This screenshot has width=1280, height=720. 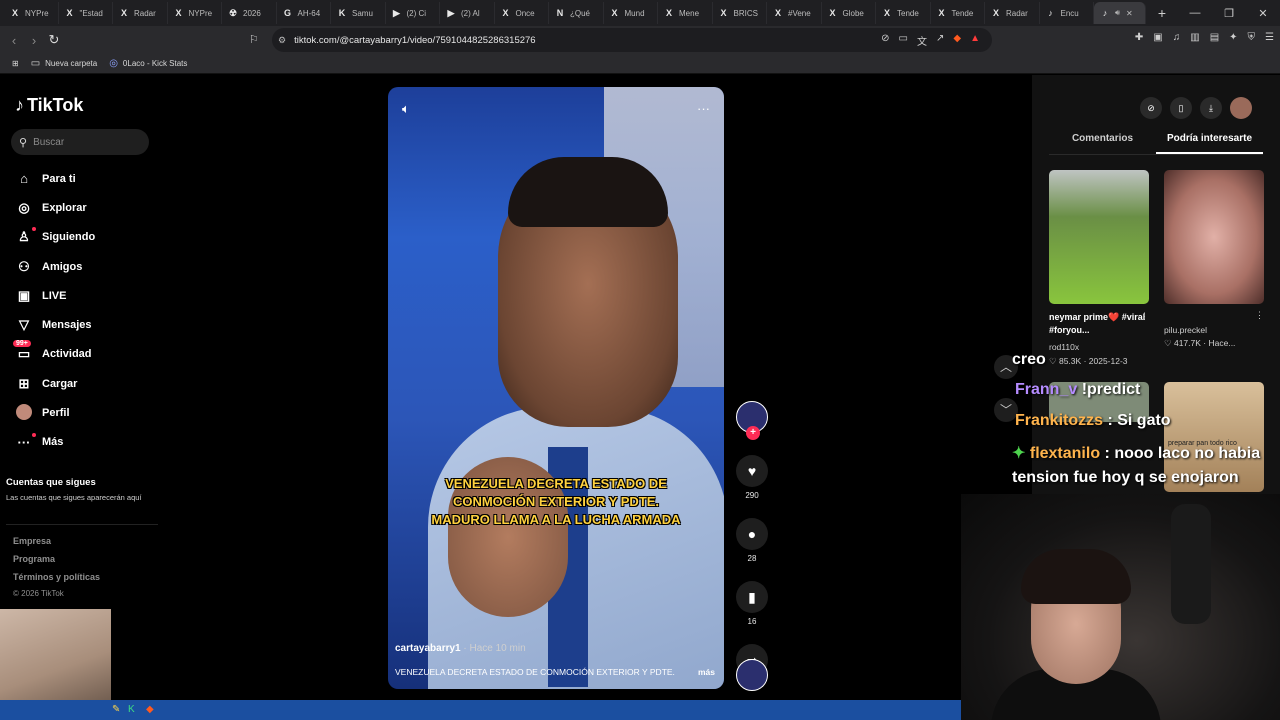 What do you see at coordinates (1233, 37) in the screenshot?
I see `ai-icon: ✦` at bounding box center [1233, 37].